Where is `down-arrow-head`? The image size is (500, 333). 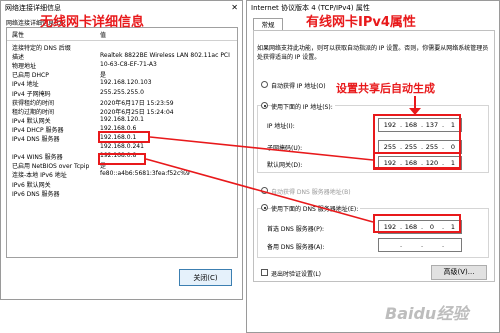
down-arrow-head is located at coordinates (415, 111).